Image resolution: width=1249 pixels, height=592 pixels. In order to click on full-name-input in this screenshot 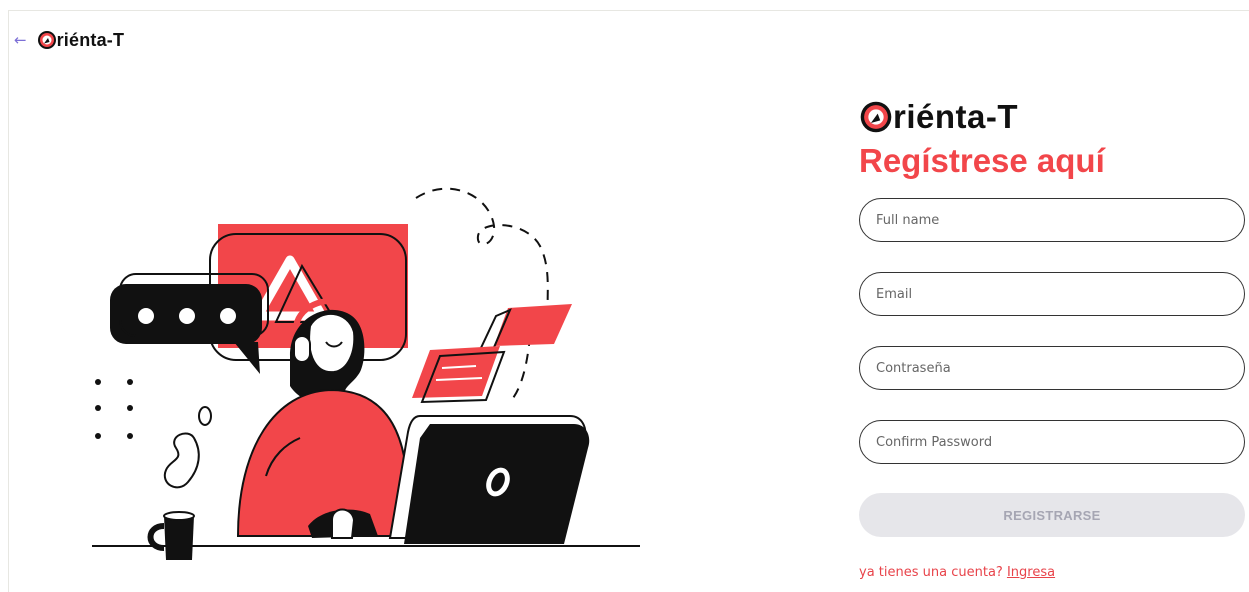, I will do `click(1052, 220)`.